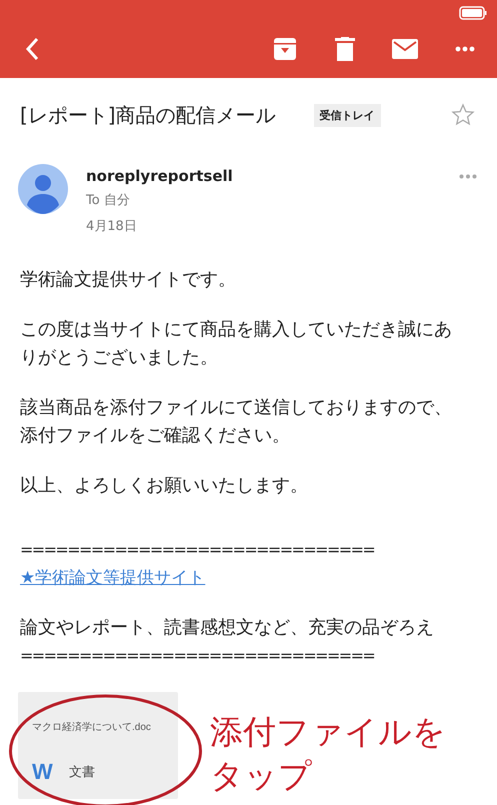 Image resolution: width=497 pixels, height=805 pixels. Describe the element at coordinates (405, 49) in the screenshot. I see `mail-icon` at that location.